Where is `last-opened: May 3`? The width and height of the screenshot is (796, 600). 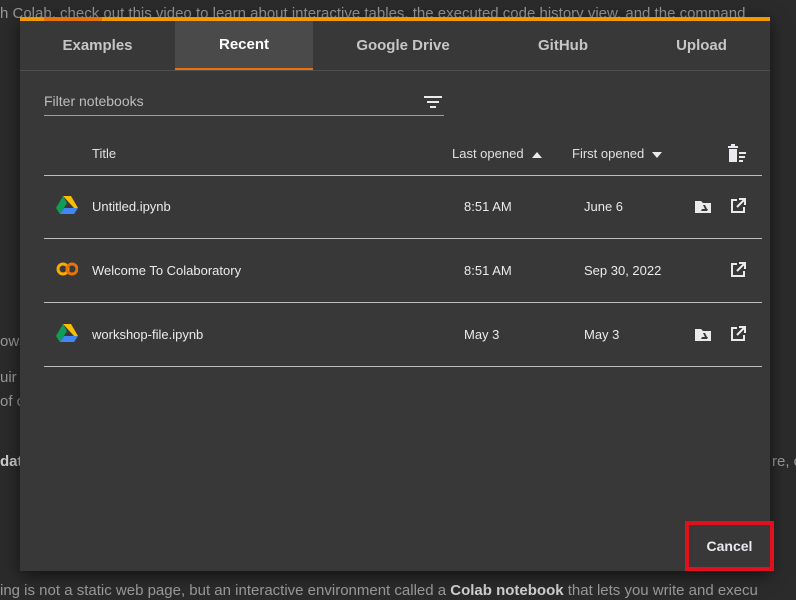
last-opened: May 3 is located at coordinates (482, 334).